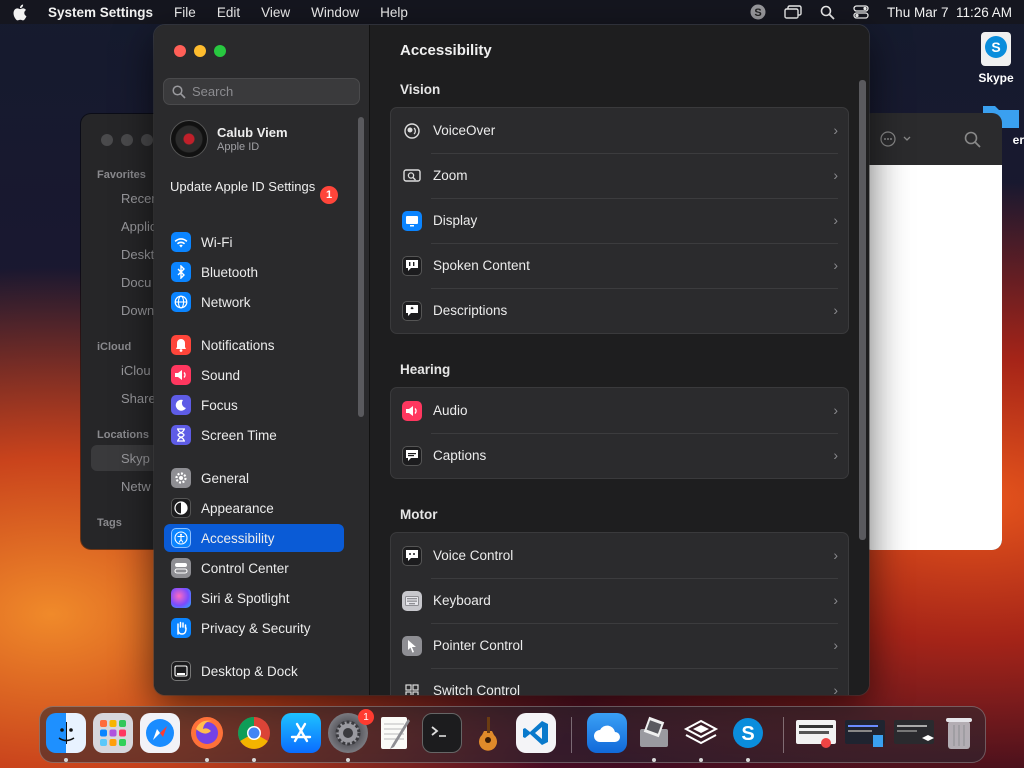 The image size is (1024, 768). What do you see at coordinates (160, 733) in the screenshot?
I see `safari-icon` at bounding box center [160, 733].